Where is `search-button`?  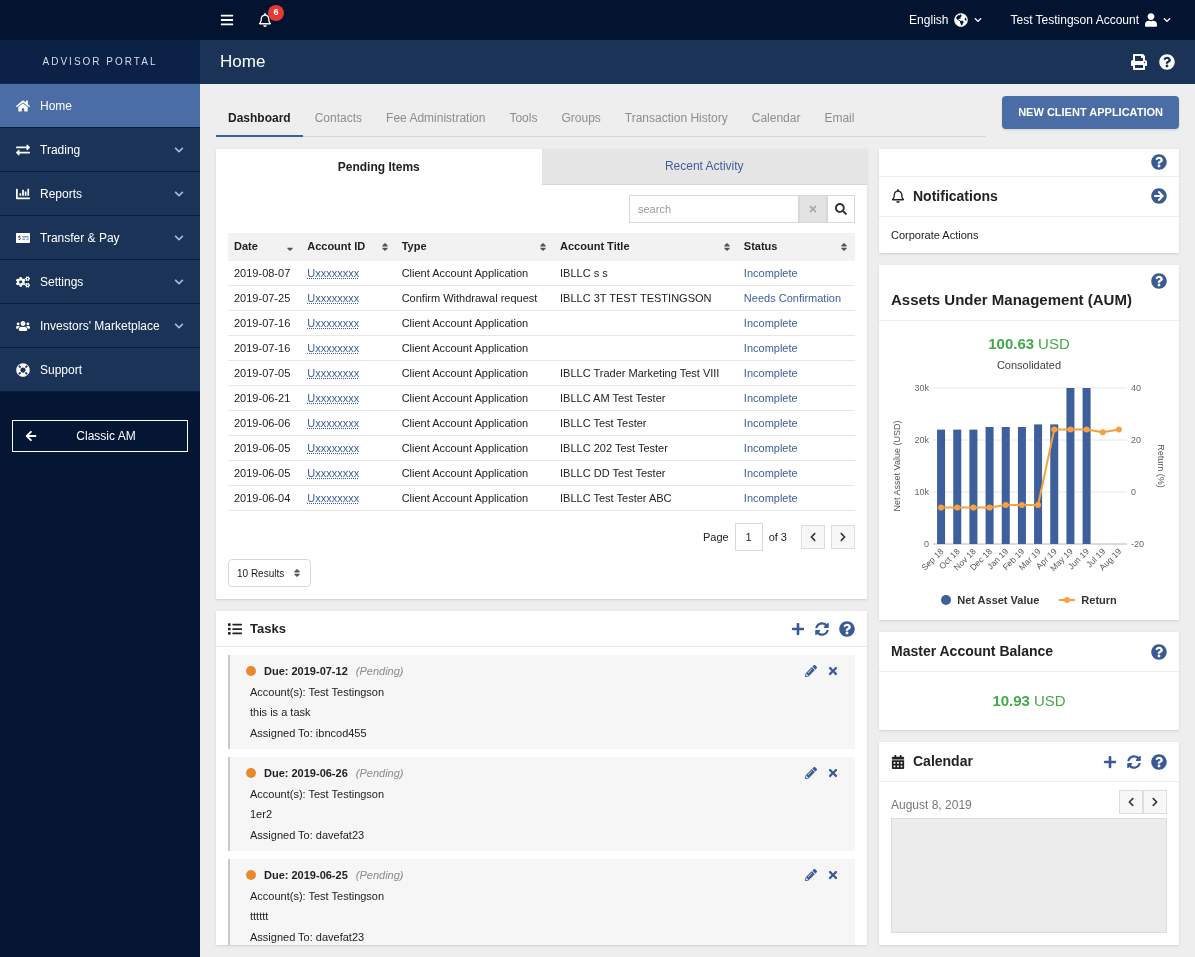
search-button is located at coordinates (841, 208).